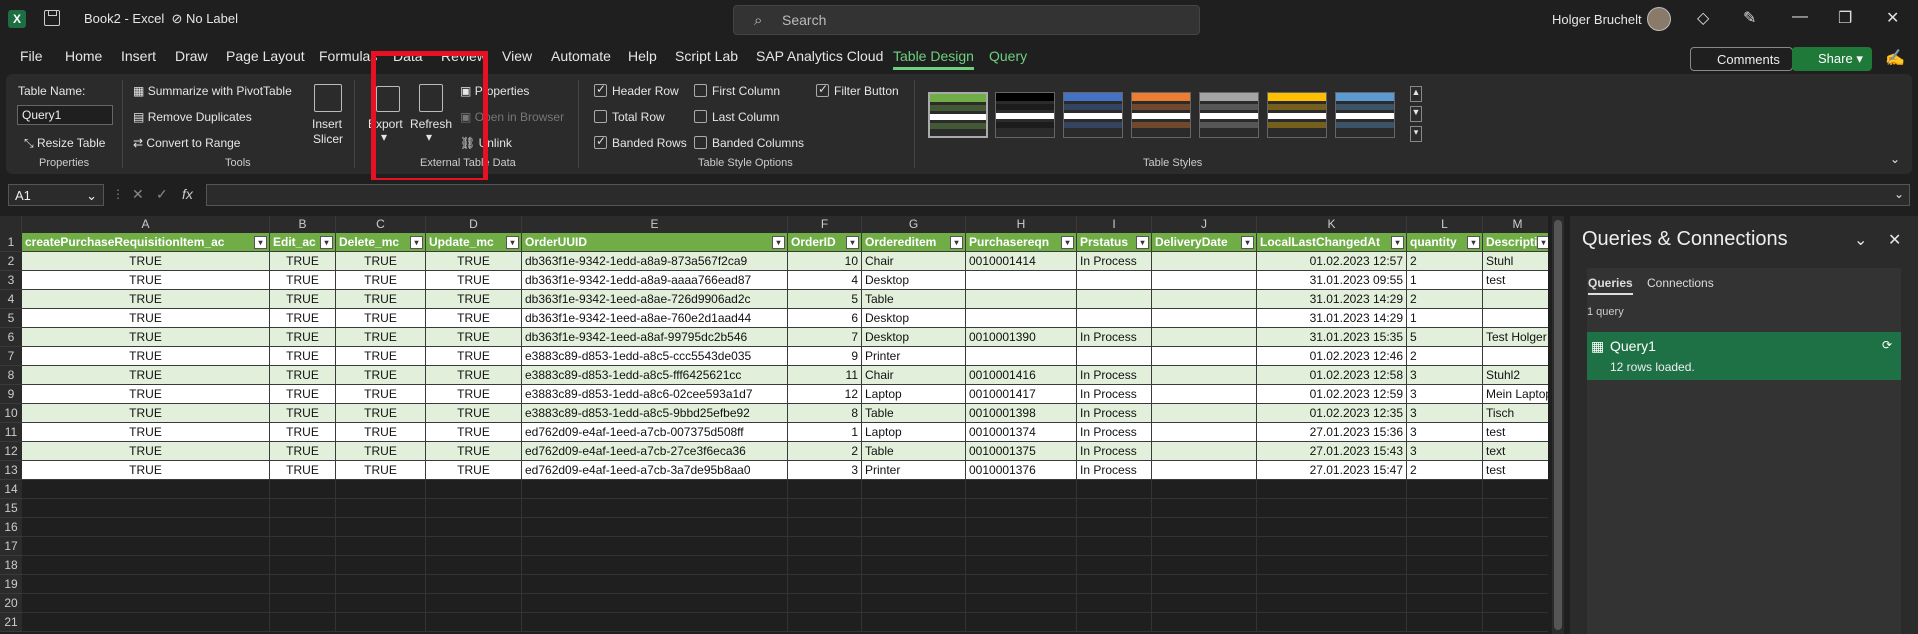 The height and width of the screenshot is (634, 1918). Describe the element at coordinates (265, 56) in the screenshot. I see `tab-page-layout: Page Layout` at that location.